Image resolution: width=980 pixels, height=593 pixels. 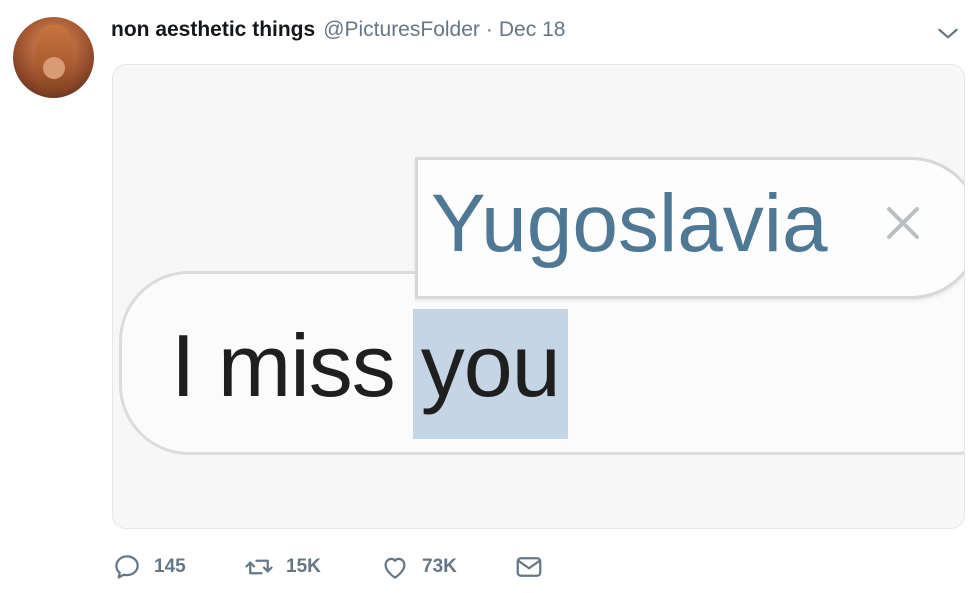 I want to click on avatar, so click(x=53, y=57).